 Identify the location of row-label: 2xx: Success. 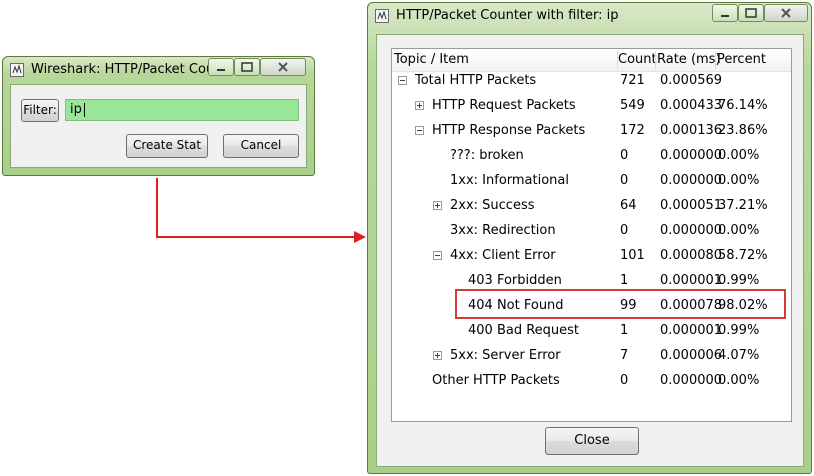
(492, 205).